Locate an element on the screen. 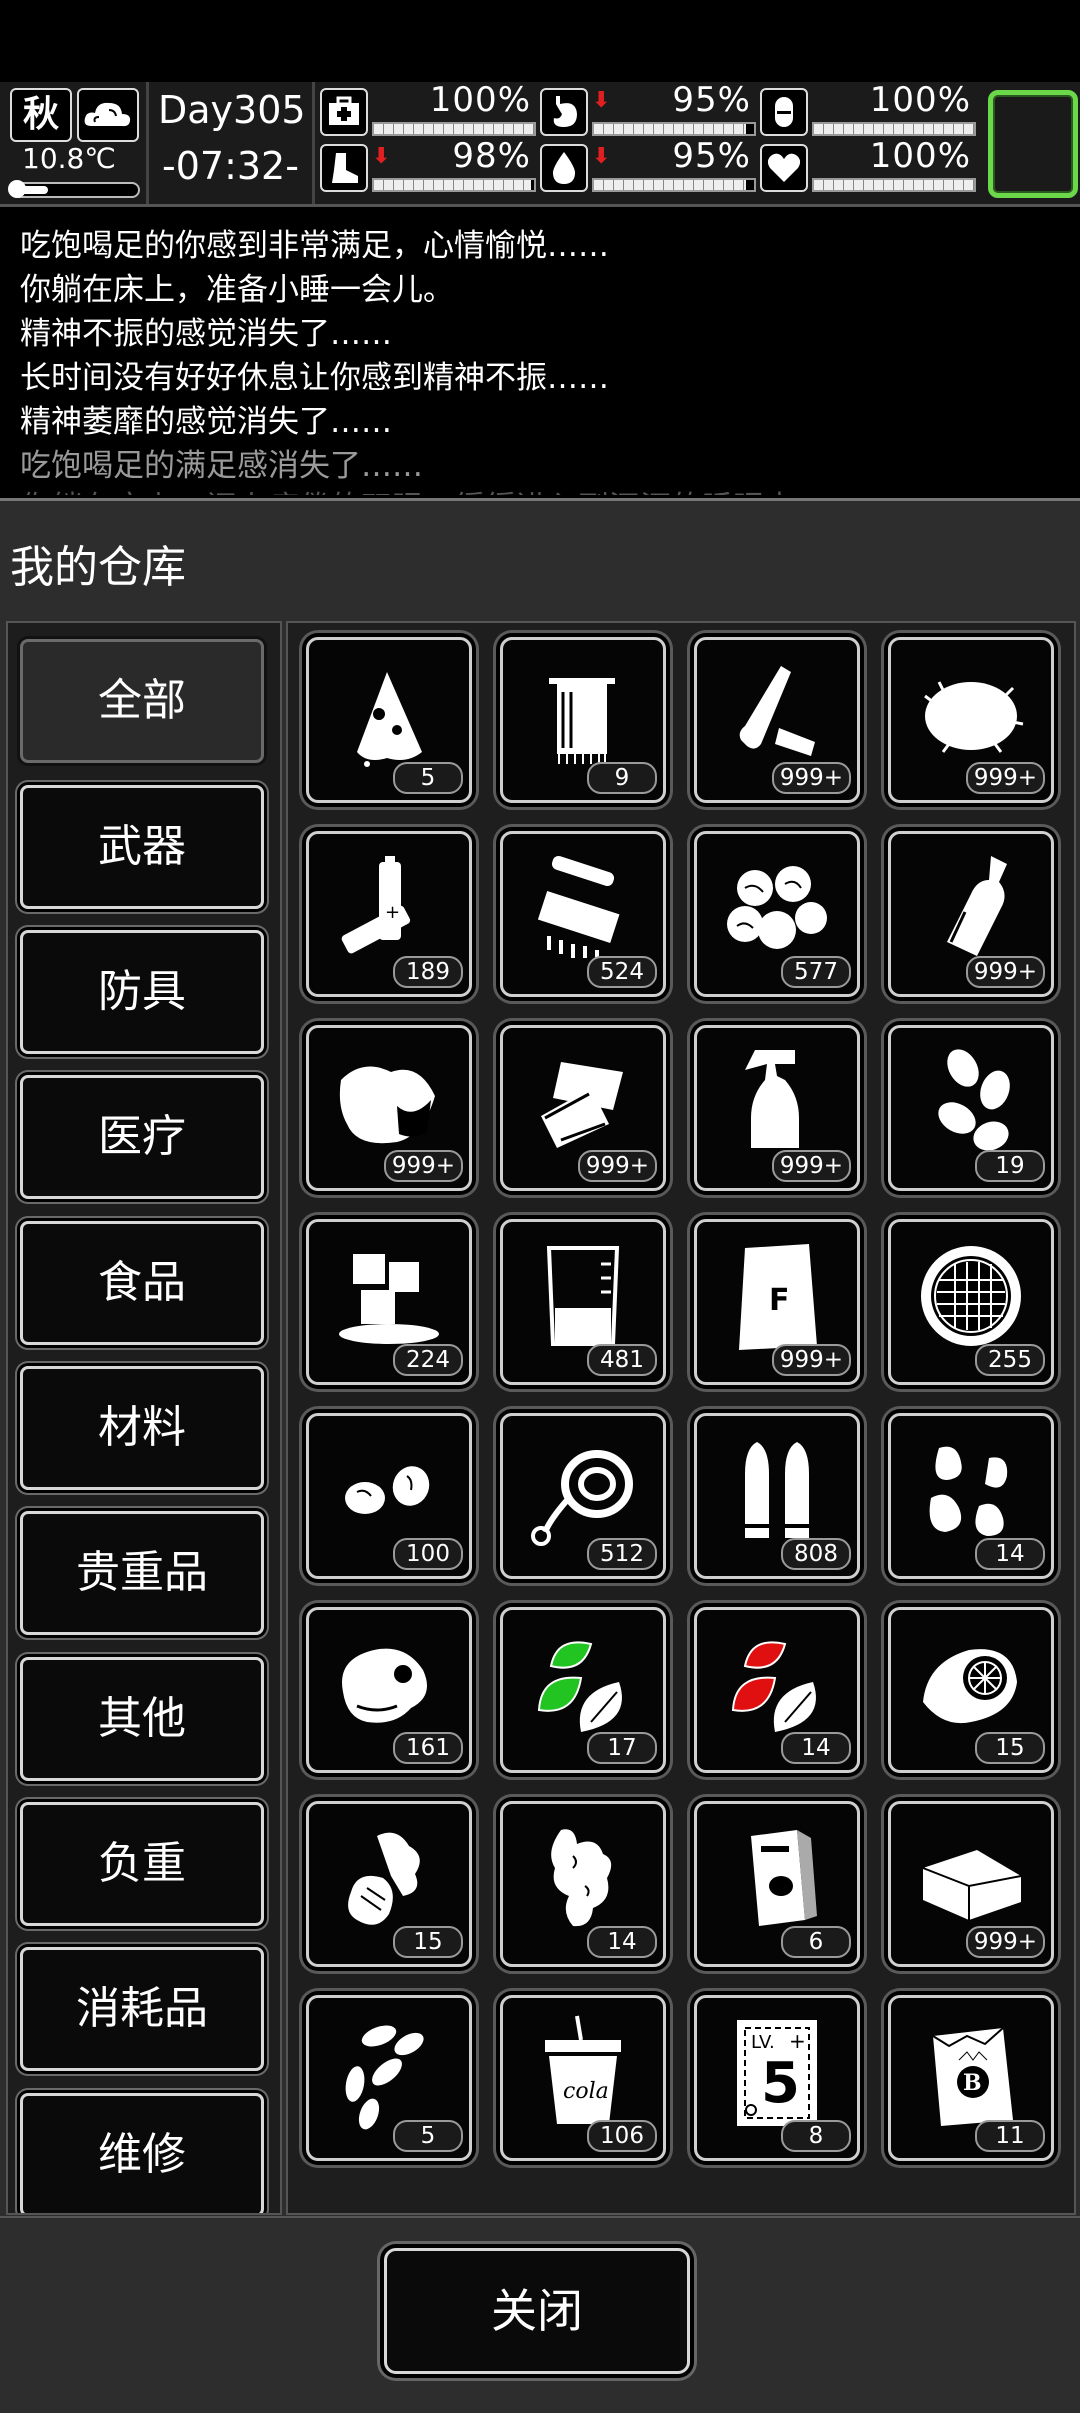  tab-load: 负重 is located at coordinates (142, 1864).